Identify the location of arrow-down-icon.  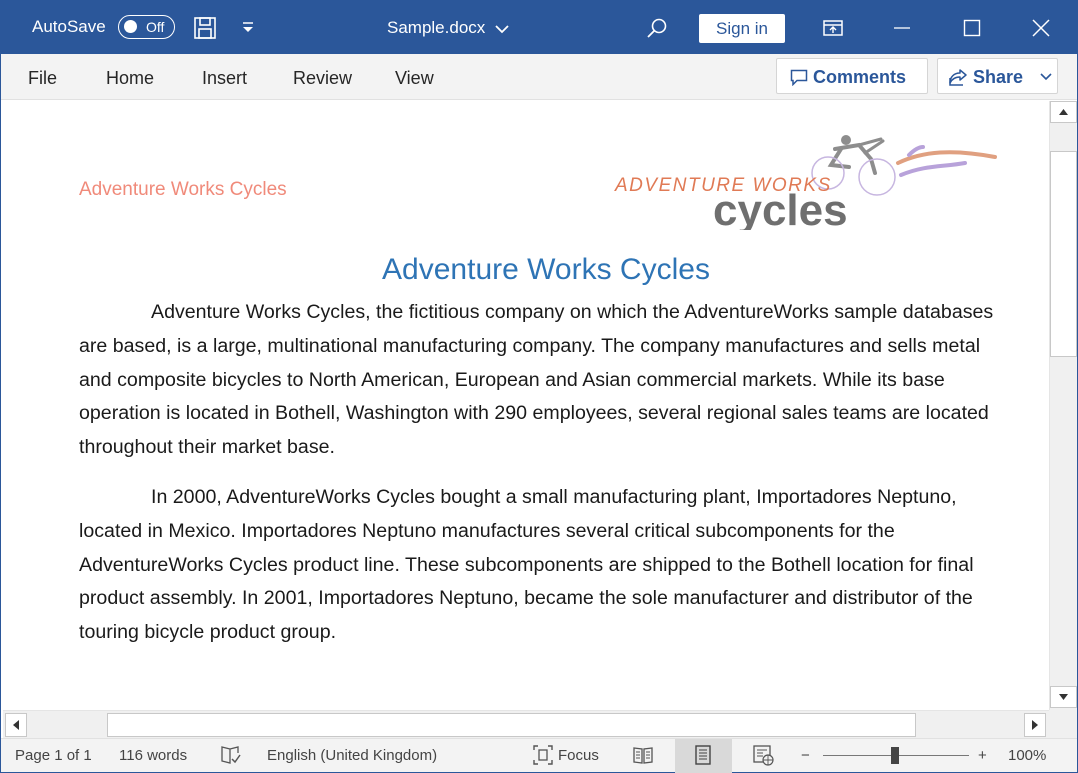
(1063, 697).